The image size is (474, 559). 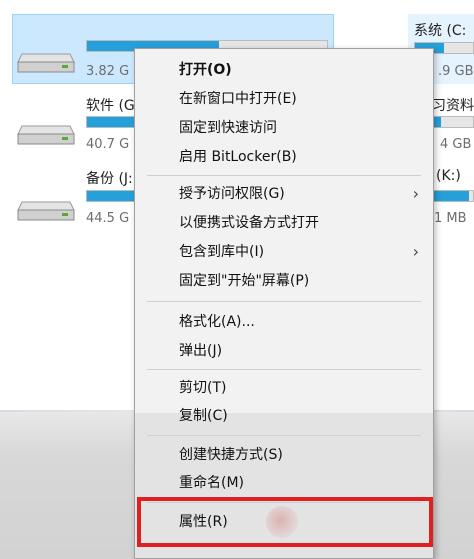 I want to click on drive-size-text: 44.5 G, so click(x=108, y=218).